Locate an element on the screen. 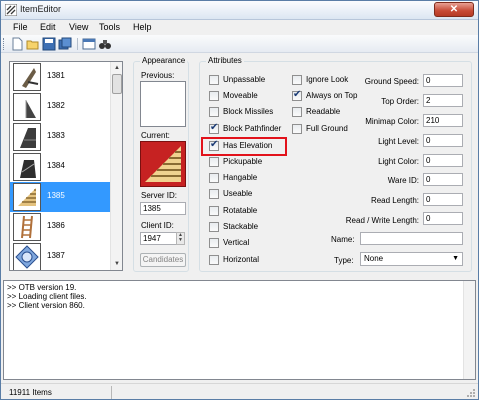 This screenshot has width=479, height=400. flag-vertical: Vertical is located at coordinates (252, 243).